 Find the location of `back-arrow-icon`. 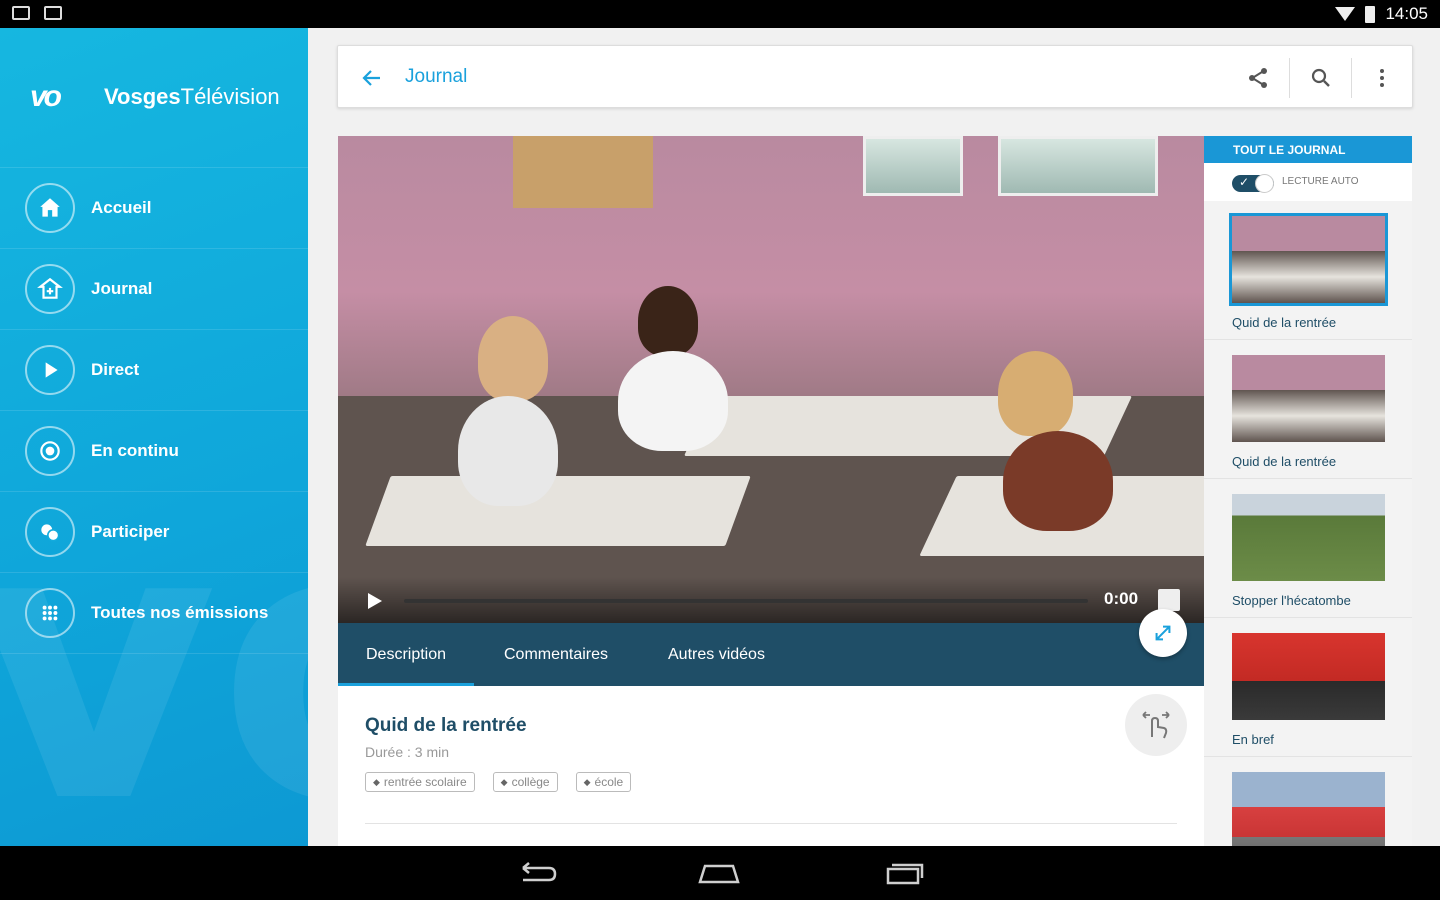

back-arrow-icon is located at coordinates (372, 80).